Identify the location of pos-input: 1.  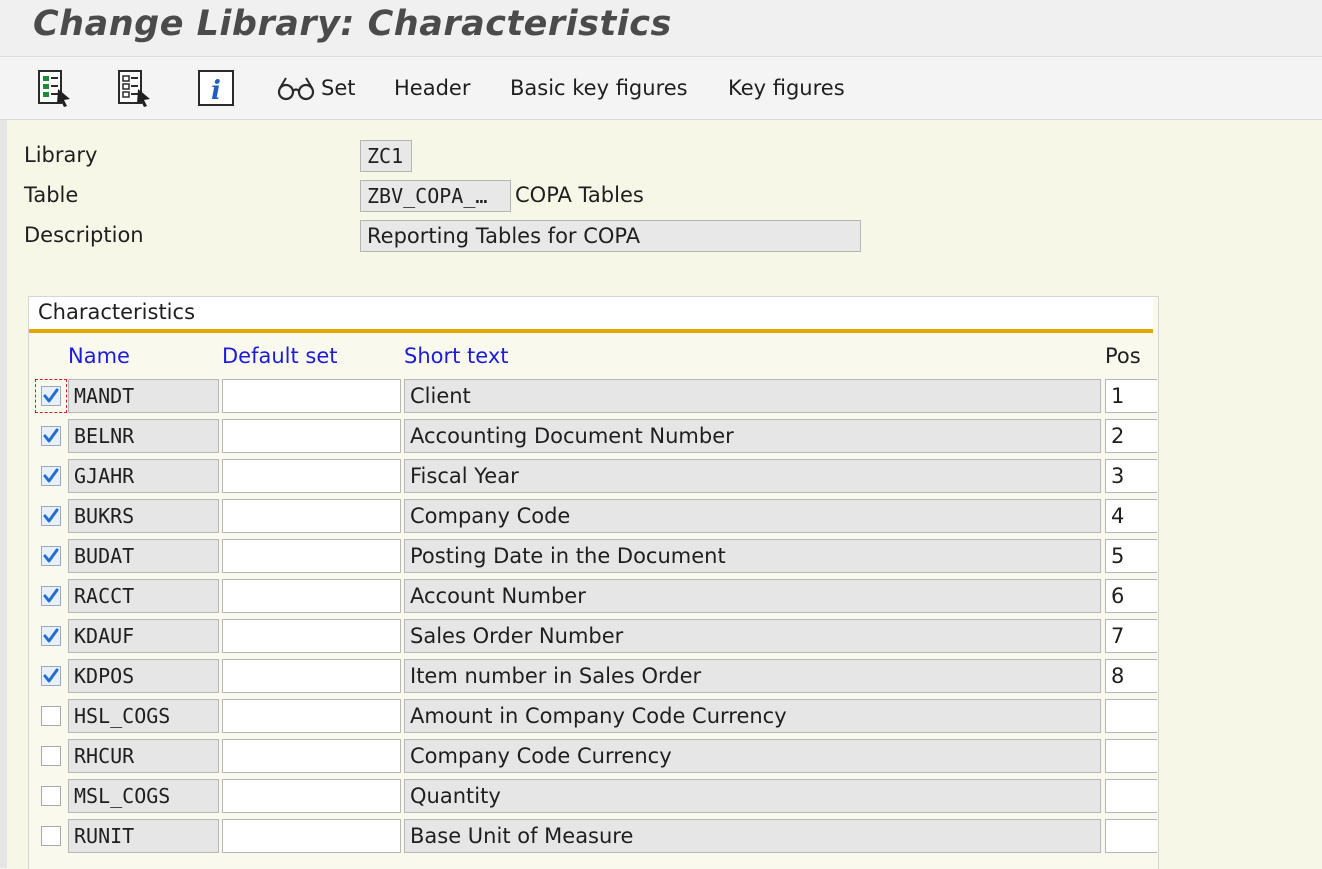
(1131, 396).